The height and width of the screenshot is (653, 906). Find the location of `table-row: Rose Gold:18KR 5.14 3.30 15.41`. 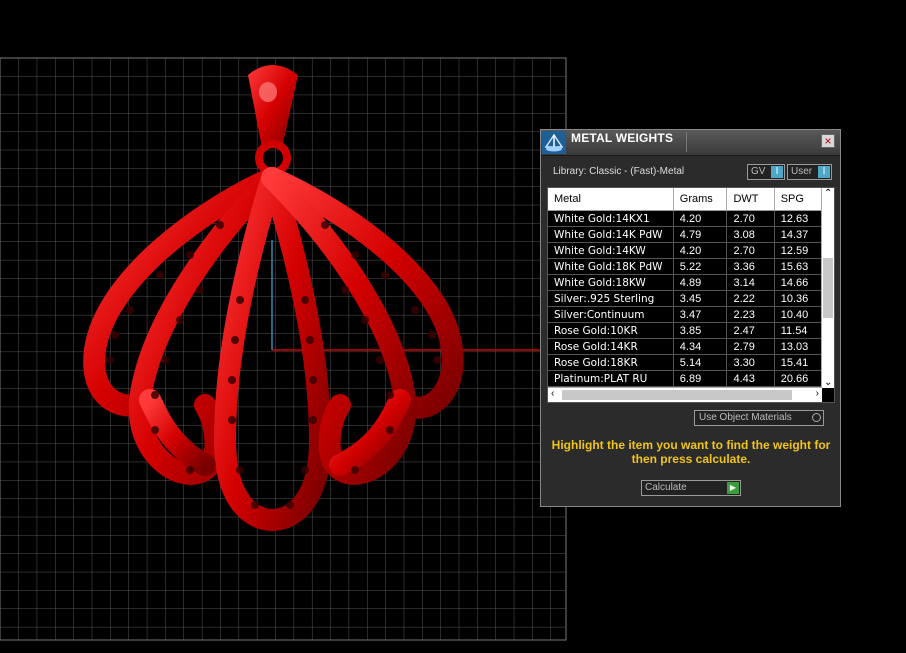

table-row: Rose Gold:18KR 5.14 3.30 15.41 is located at coordinates (691, 362).